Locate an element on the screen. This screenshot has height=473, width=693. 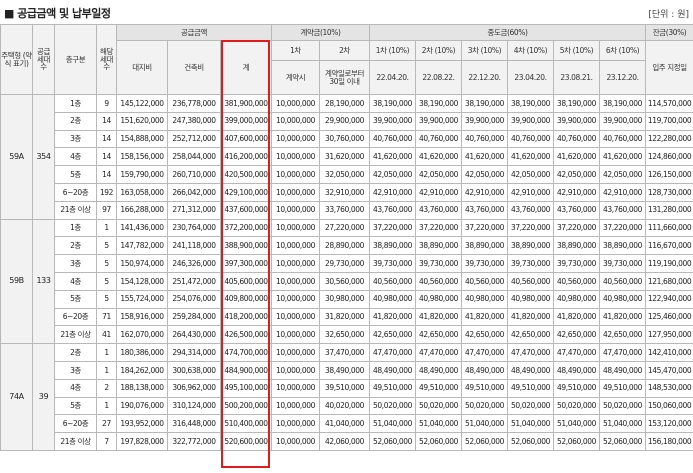
amount-cell: 43,760,000 is located at coordinates (484, 210).